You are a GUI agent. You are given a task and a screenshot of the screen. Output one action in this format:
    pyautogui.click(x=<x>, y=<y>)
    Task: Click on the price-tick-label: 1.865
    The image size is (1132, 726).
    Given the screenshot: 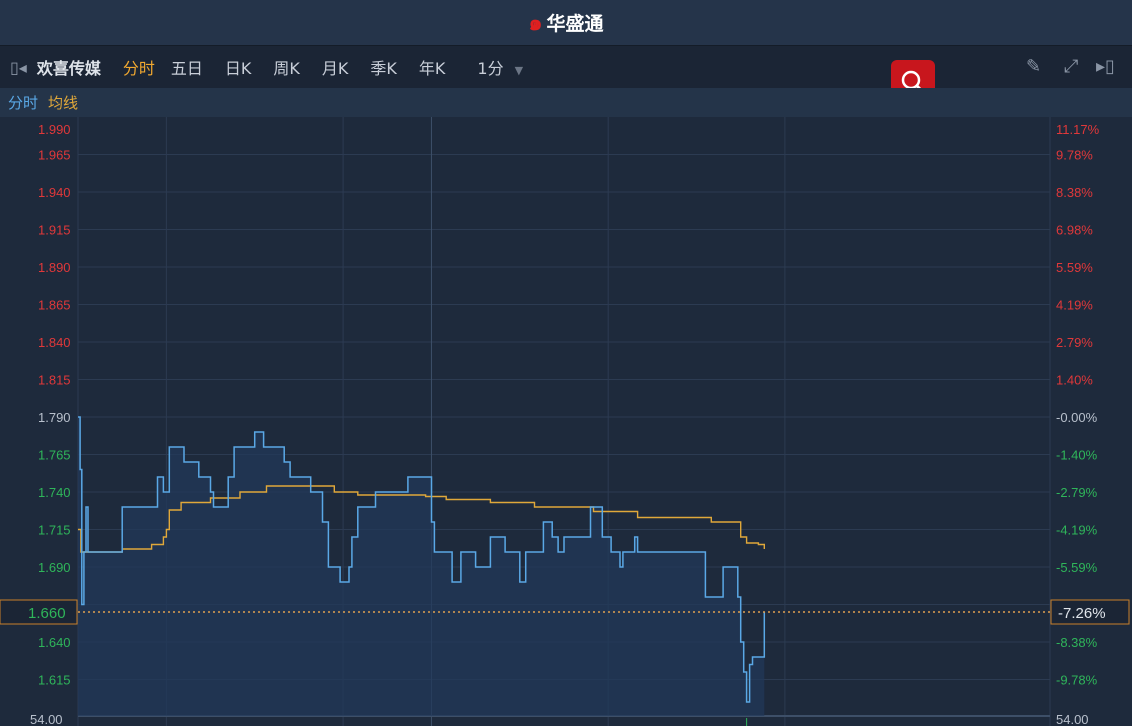 What is the action you would take?
    pyautogui.click(x=54, y=305)
    